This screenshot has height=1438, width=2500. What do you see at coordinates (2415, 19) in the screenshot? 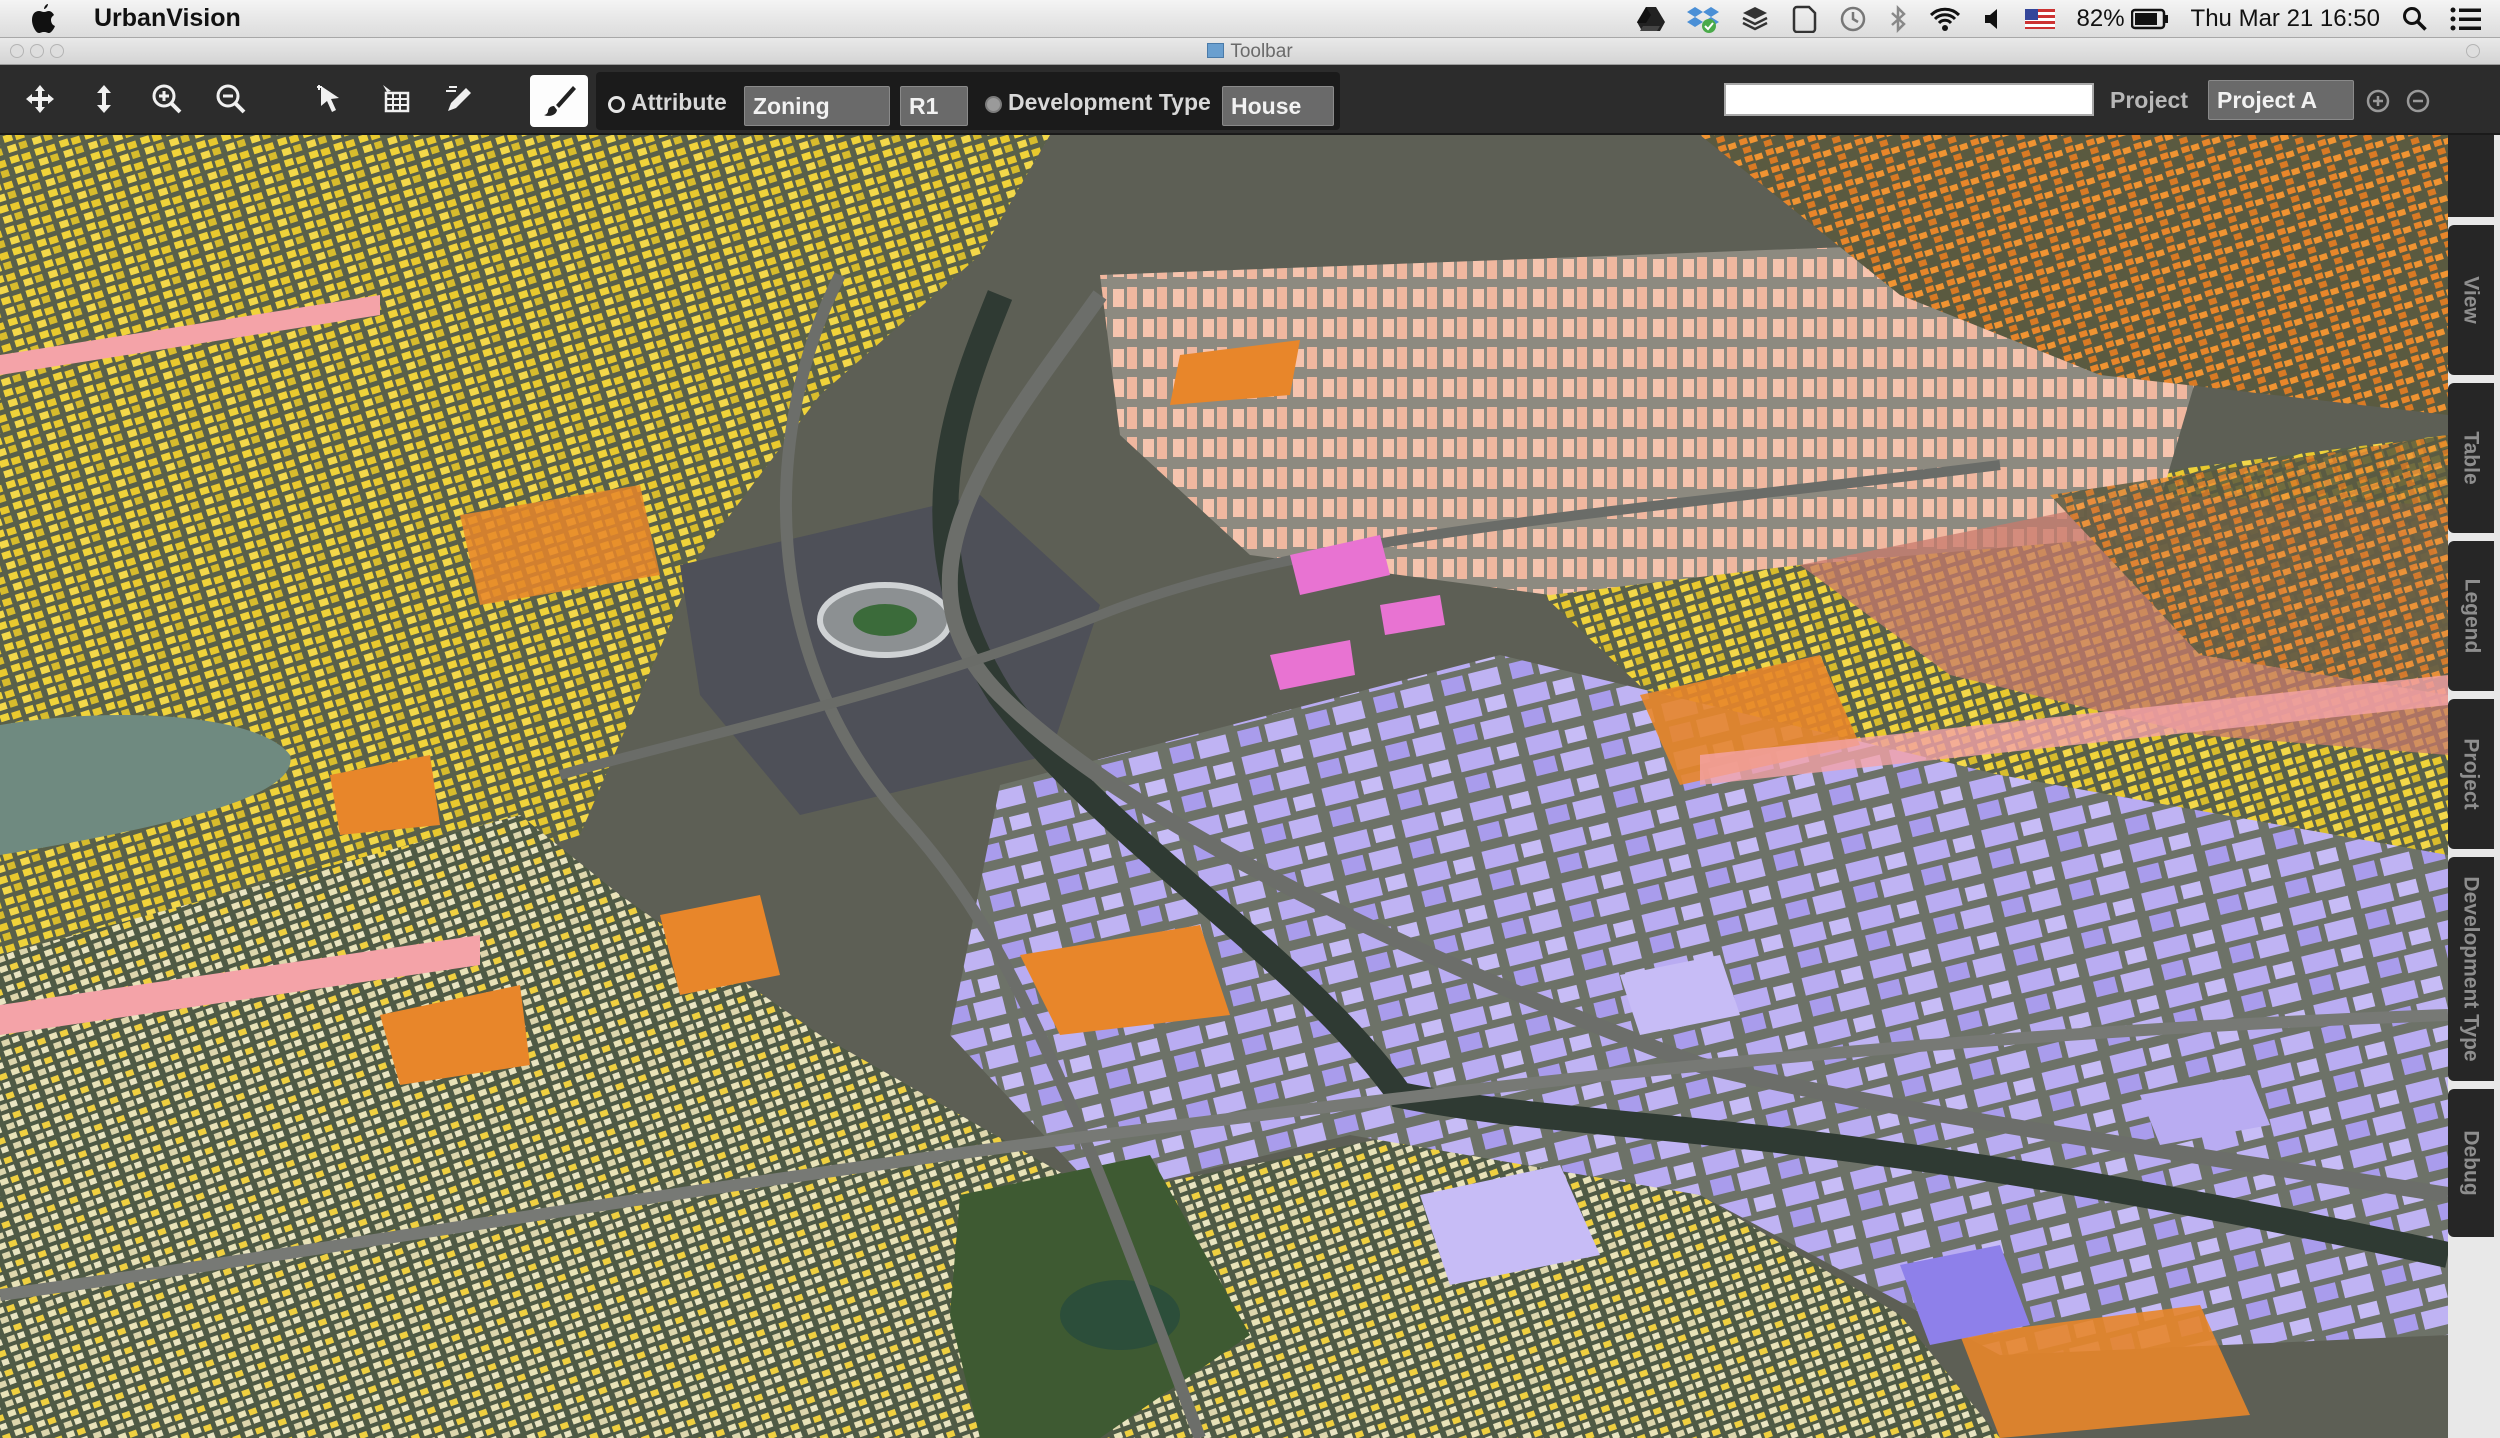
I see `spotlight-search-icon` at bounding box center [2415, 19].